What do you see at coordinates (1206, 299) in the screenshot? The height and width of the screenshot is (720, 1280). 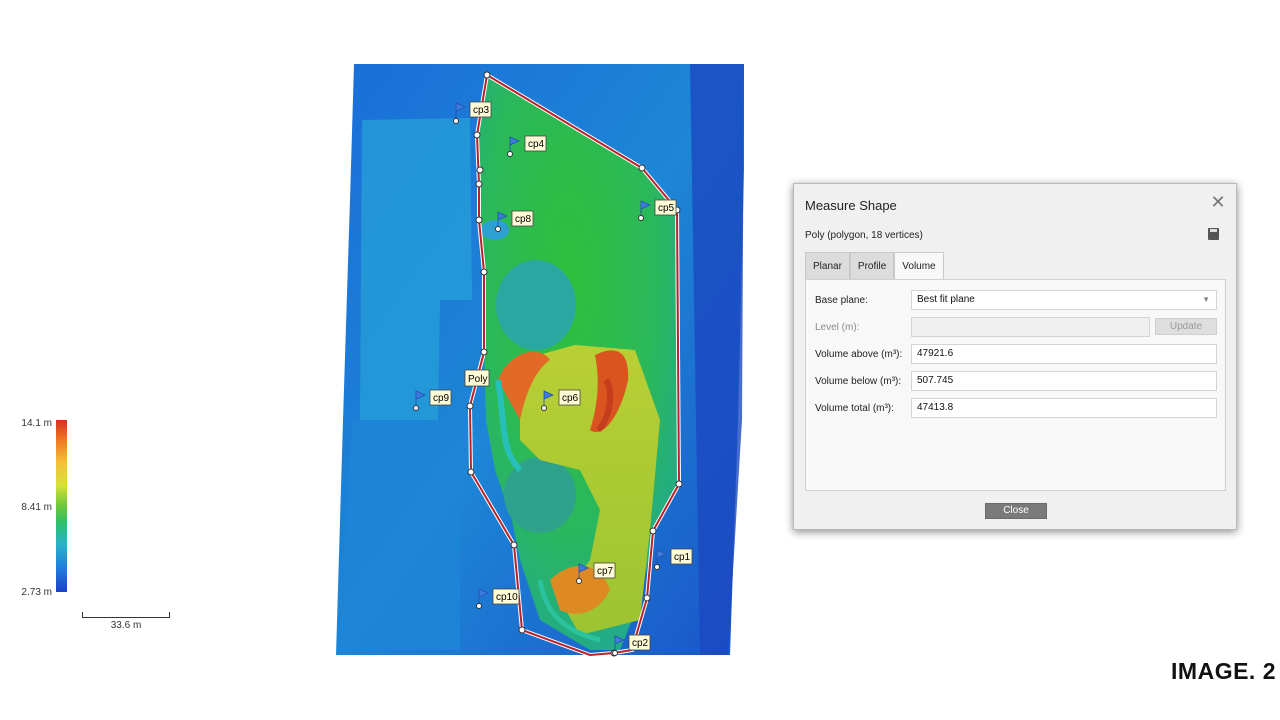 I see `chevron-down-icon: ▼` at bounding box center [1206, 299].